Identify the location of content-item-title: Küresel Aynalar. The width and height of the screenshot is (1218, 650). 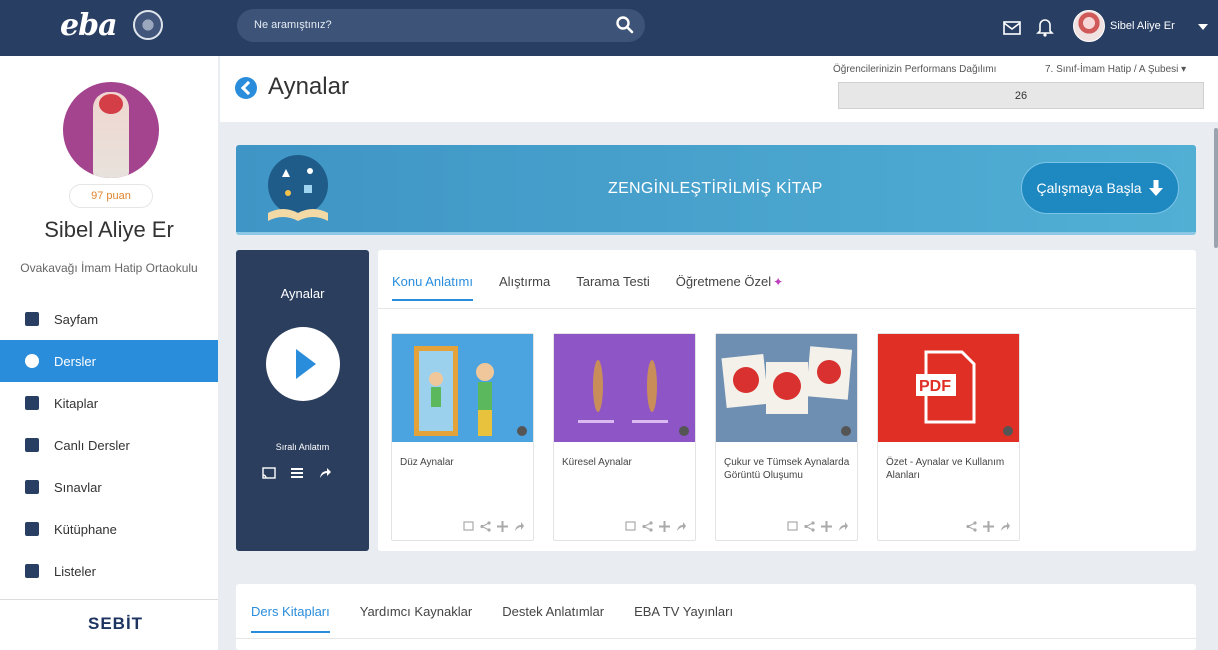
(597, 462).